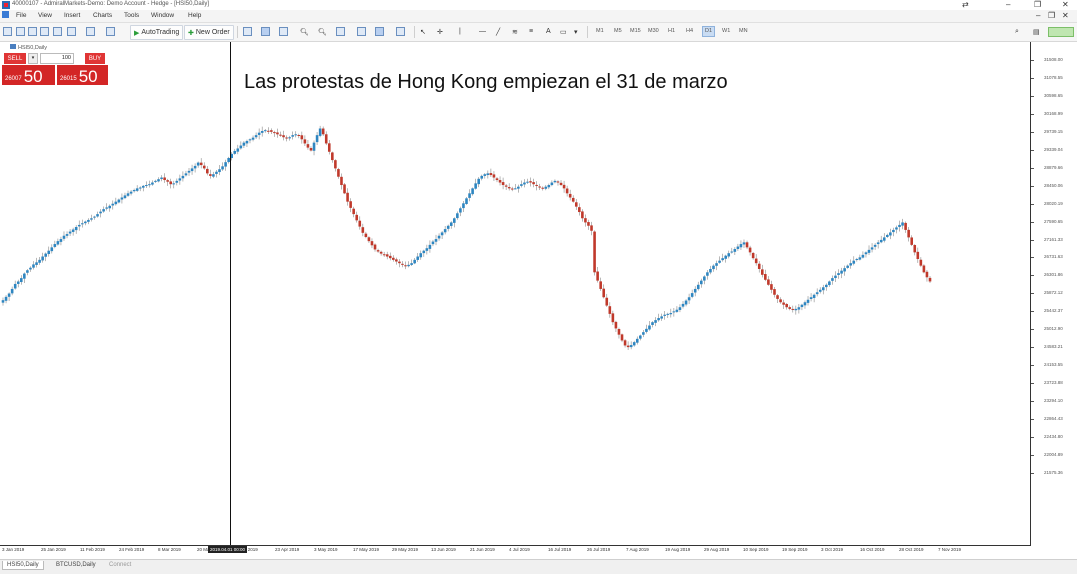 The width and height of the screenshot is (1077, 574). I want to click on menu-window: Window, so click(162, 16).